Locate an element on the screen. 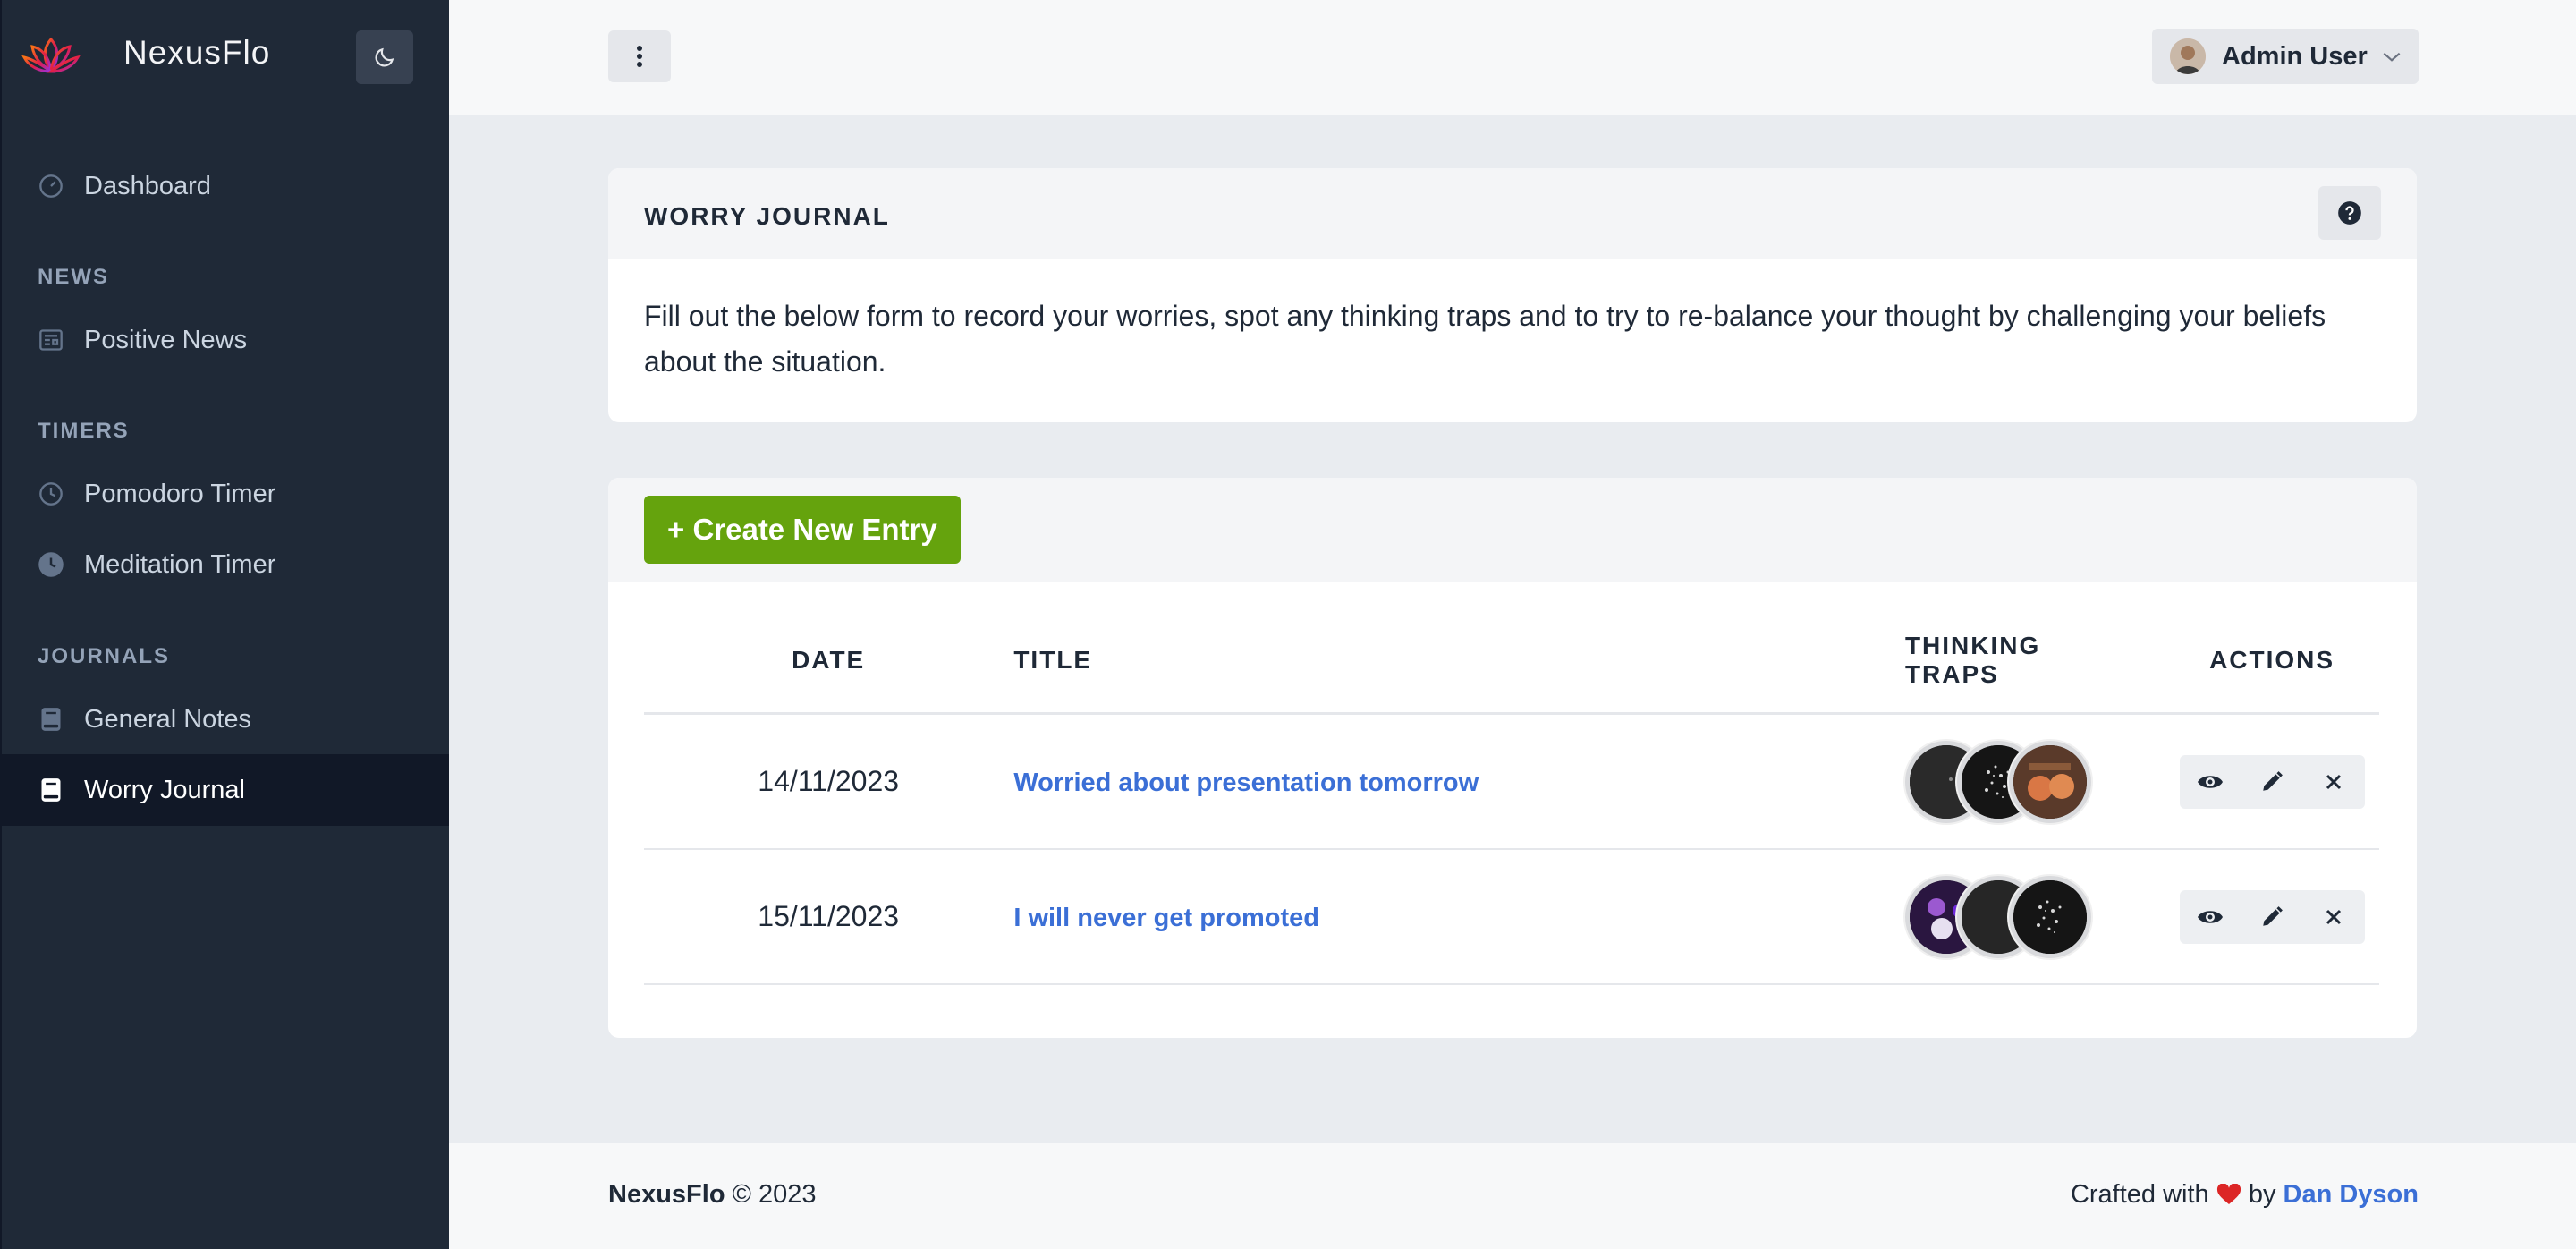 The height and width of the screenshot is (1249, 2576). user-name: Admin User is located at coordinates (2295, 56).